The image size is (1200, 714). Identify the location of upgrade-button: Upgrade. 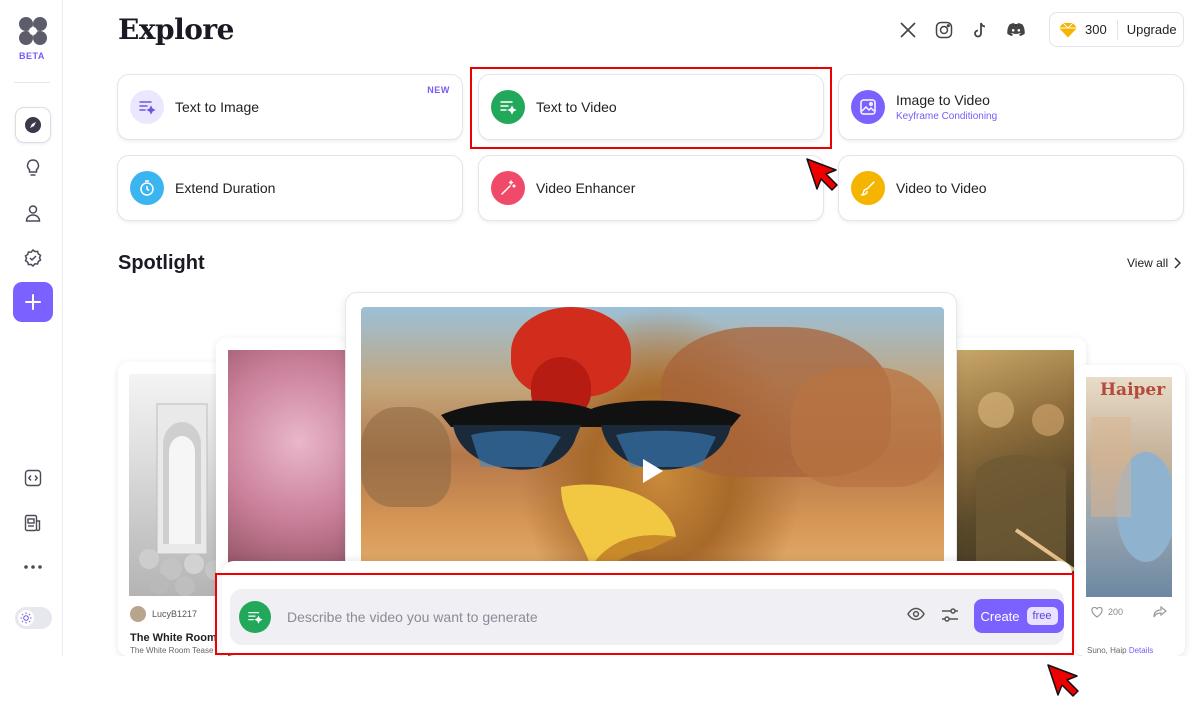
(1152, 29).